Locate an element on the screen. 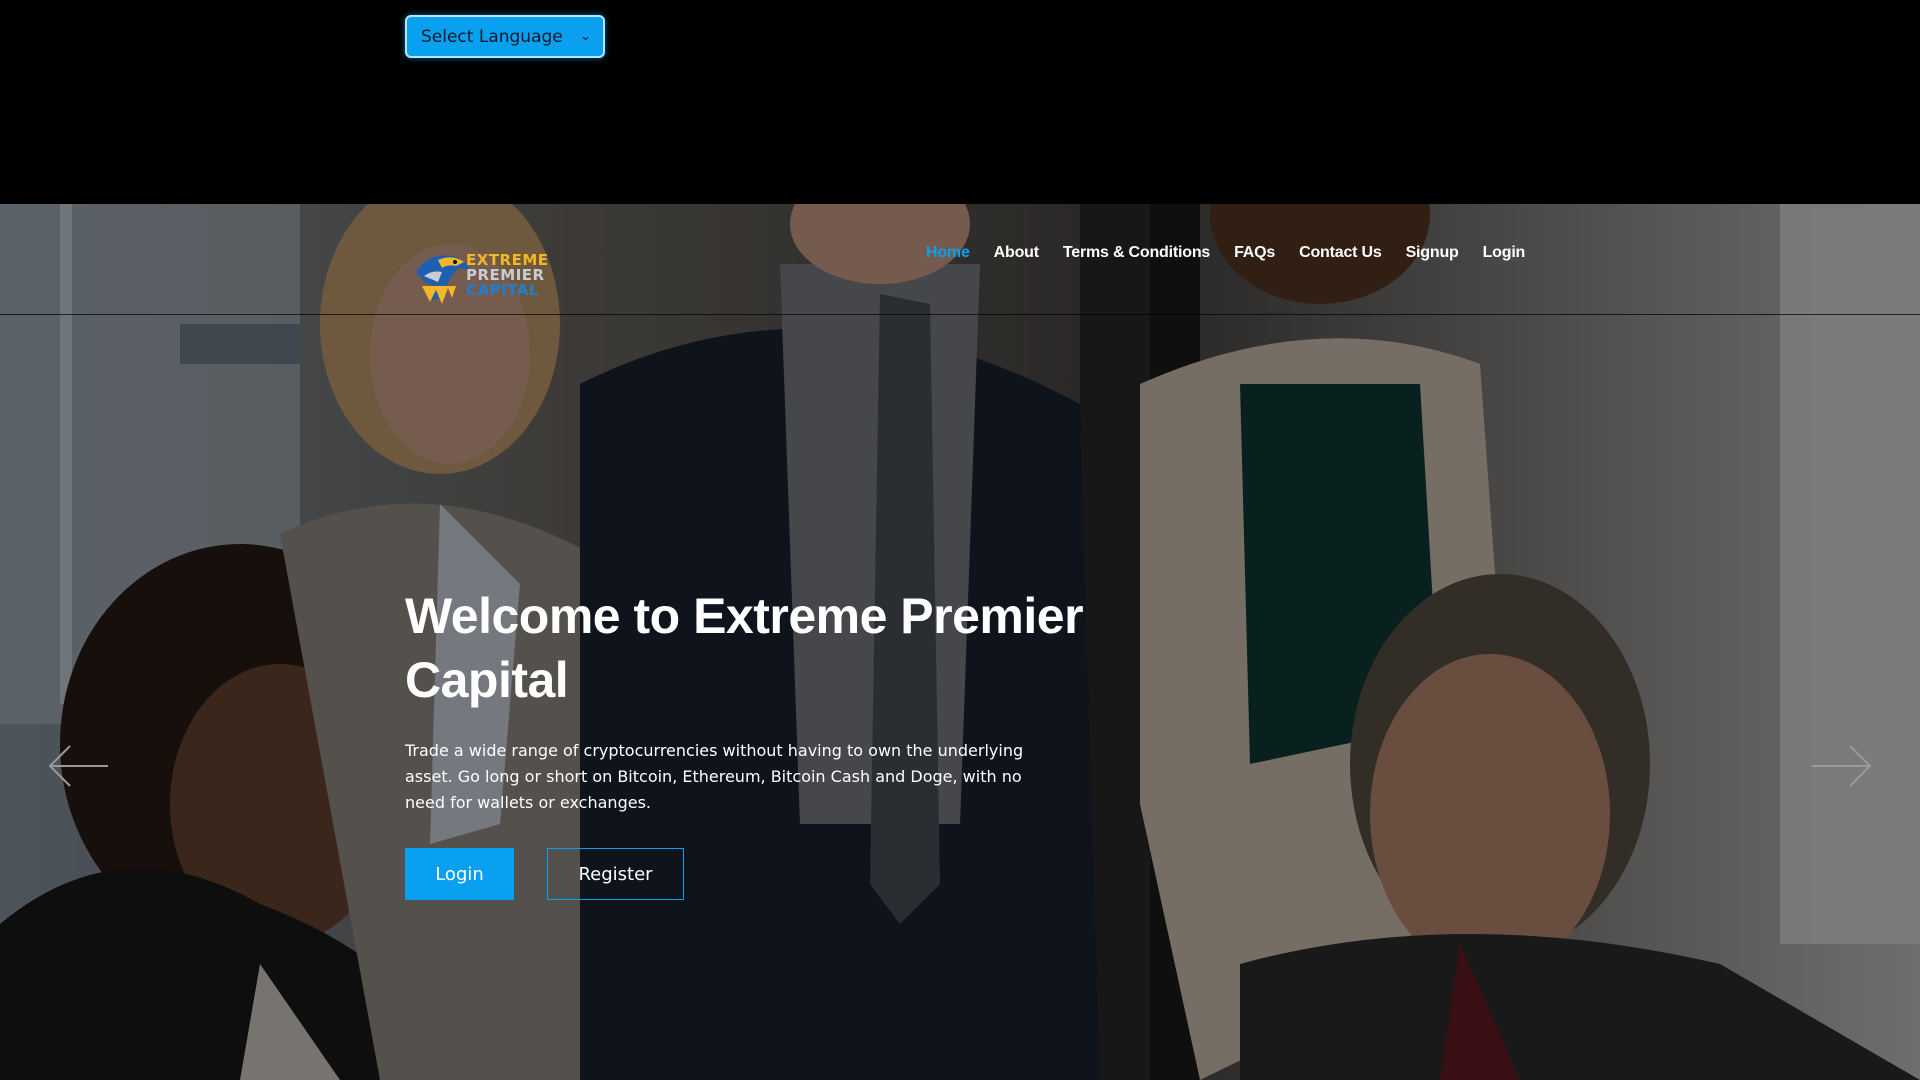  language-select: Select Language ⌄ is located at coordinates (505, 36).